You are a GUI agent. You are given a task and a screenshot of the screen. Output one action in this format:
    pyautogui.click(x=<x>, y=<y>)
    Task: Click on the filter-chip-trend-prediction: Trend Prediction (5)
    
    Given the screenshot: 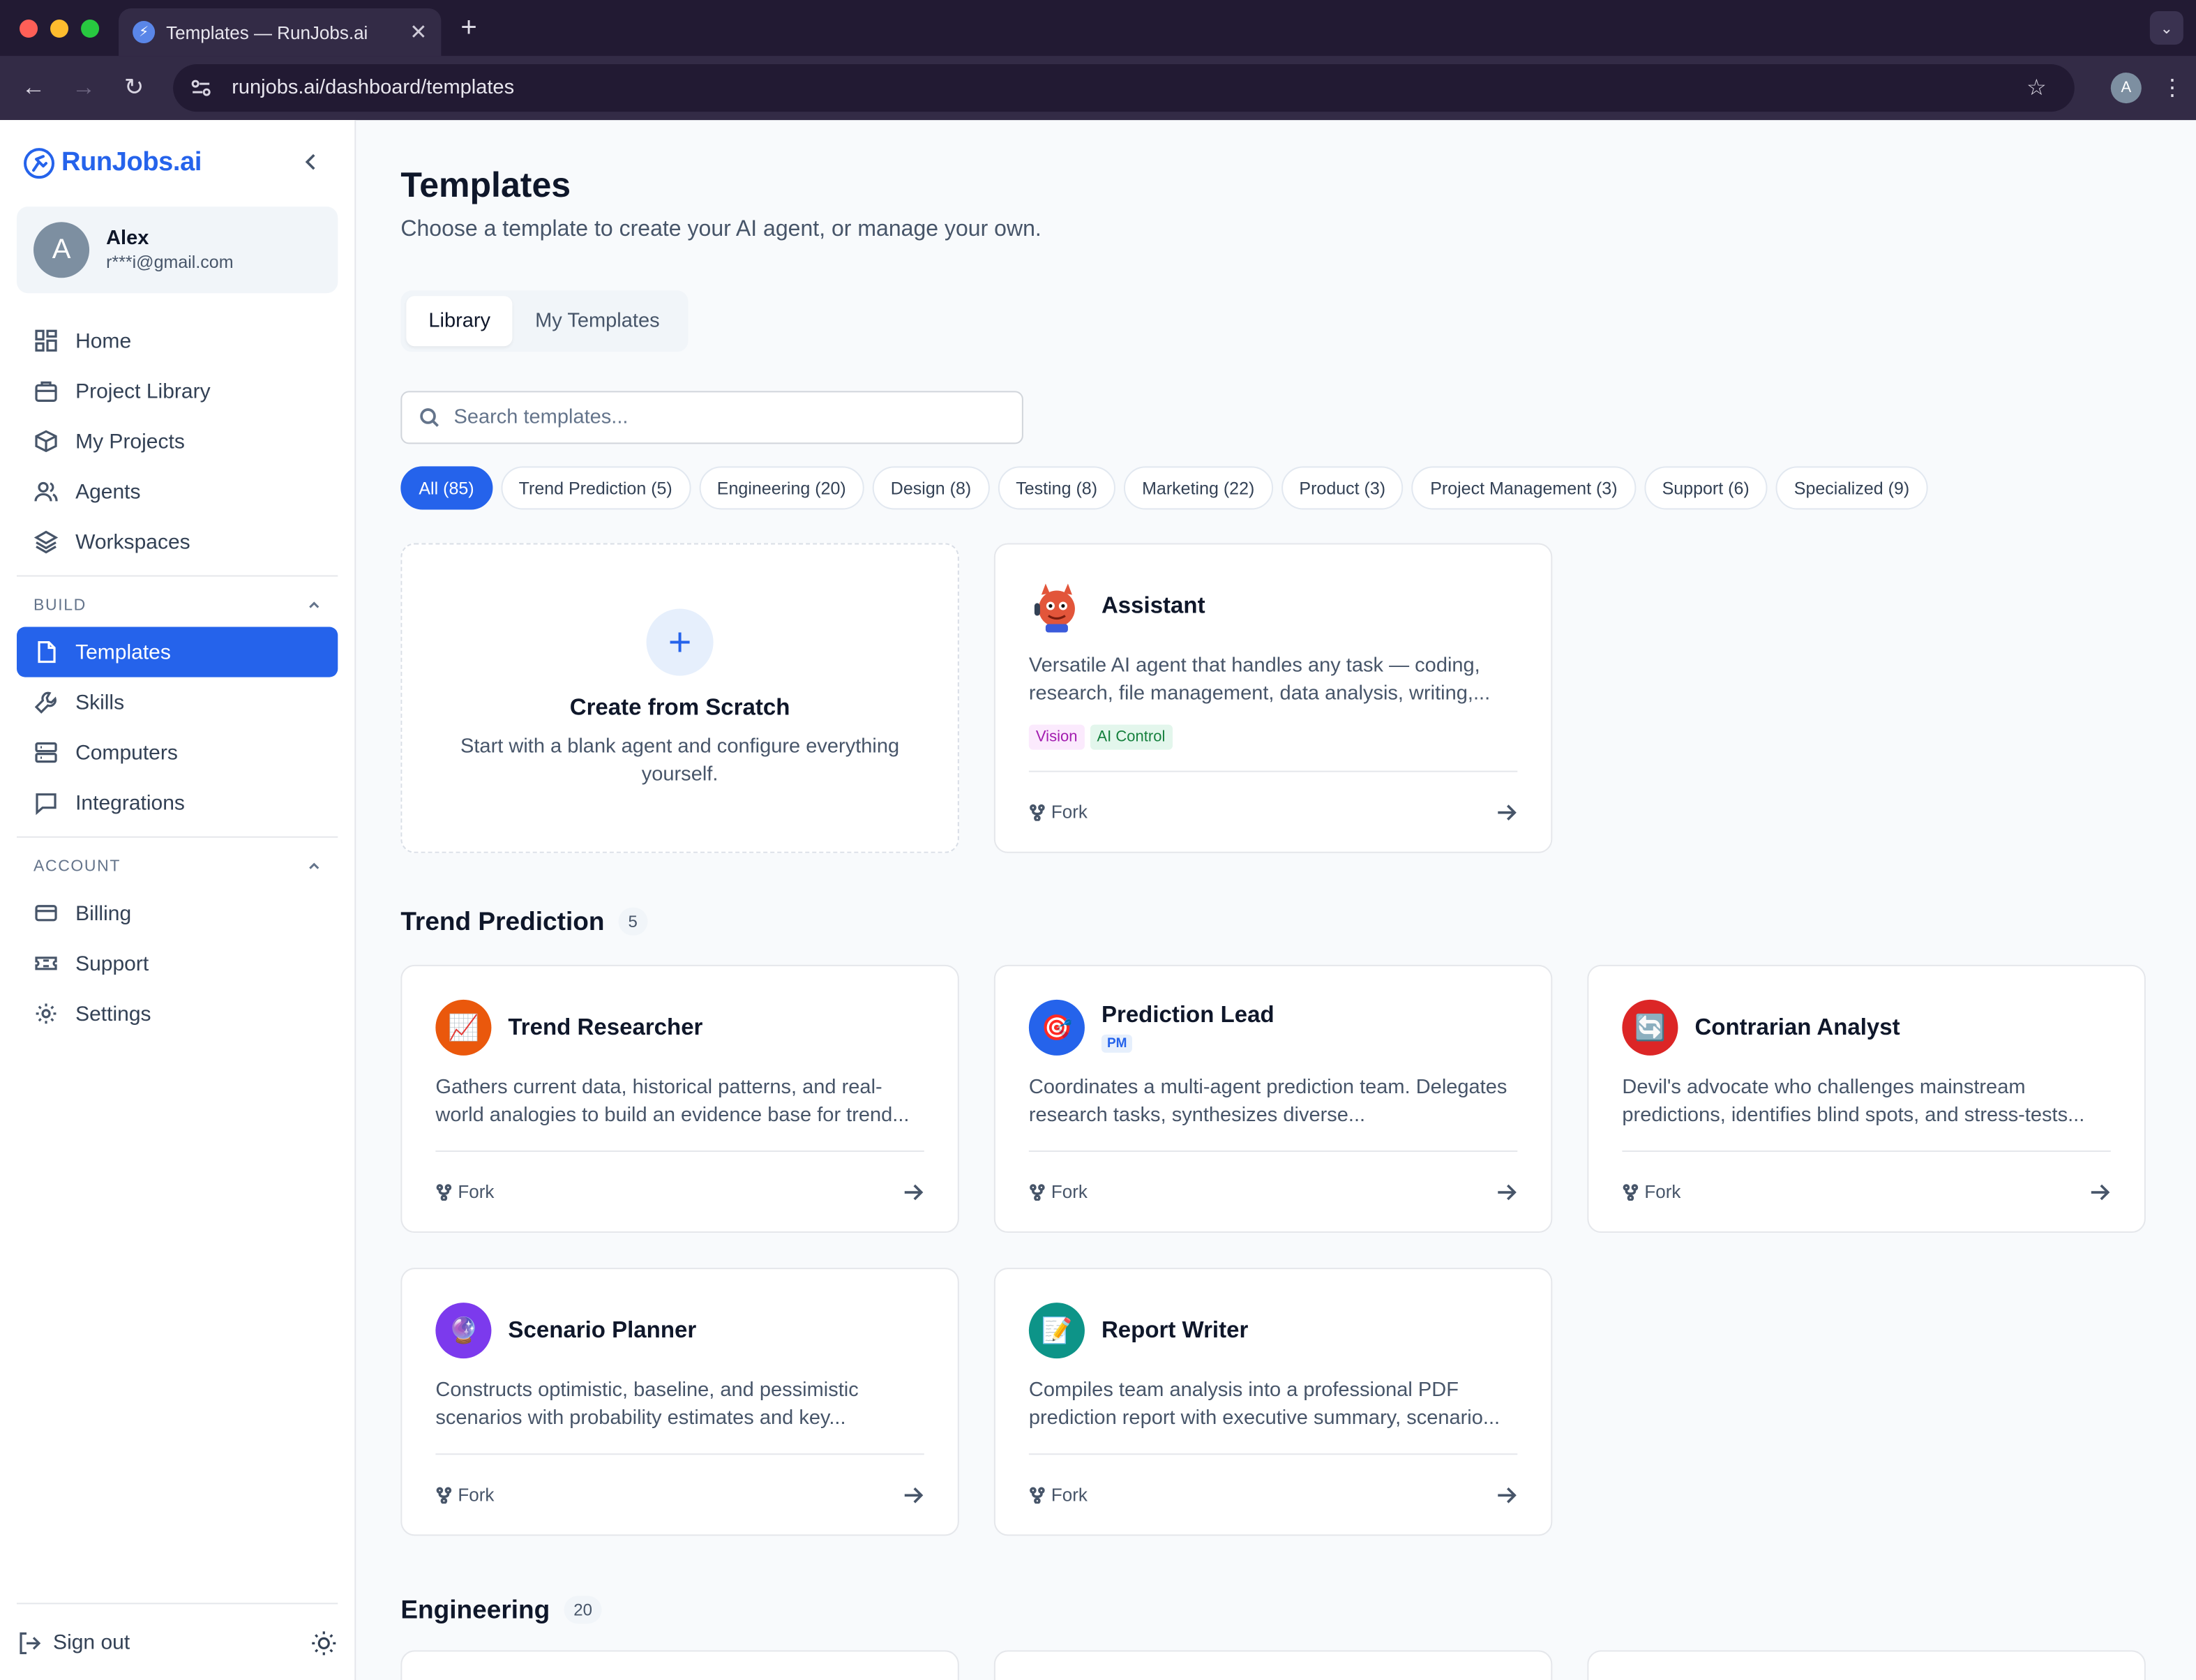 What is the action you would take?
    pyautogui.click(x=595, y=488)
    